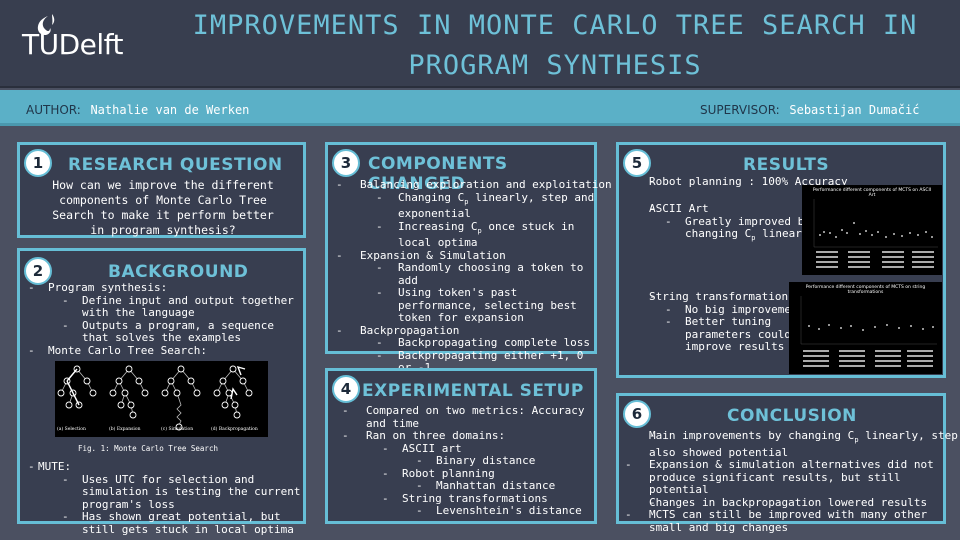  Describe the element at coordinates (637, 163) in the screenshot. I see `section-number-badge: 5` at that location.